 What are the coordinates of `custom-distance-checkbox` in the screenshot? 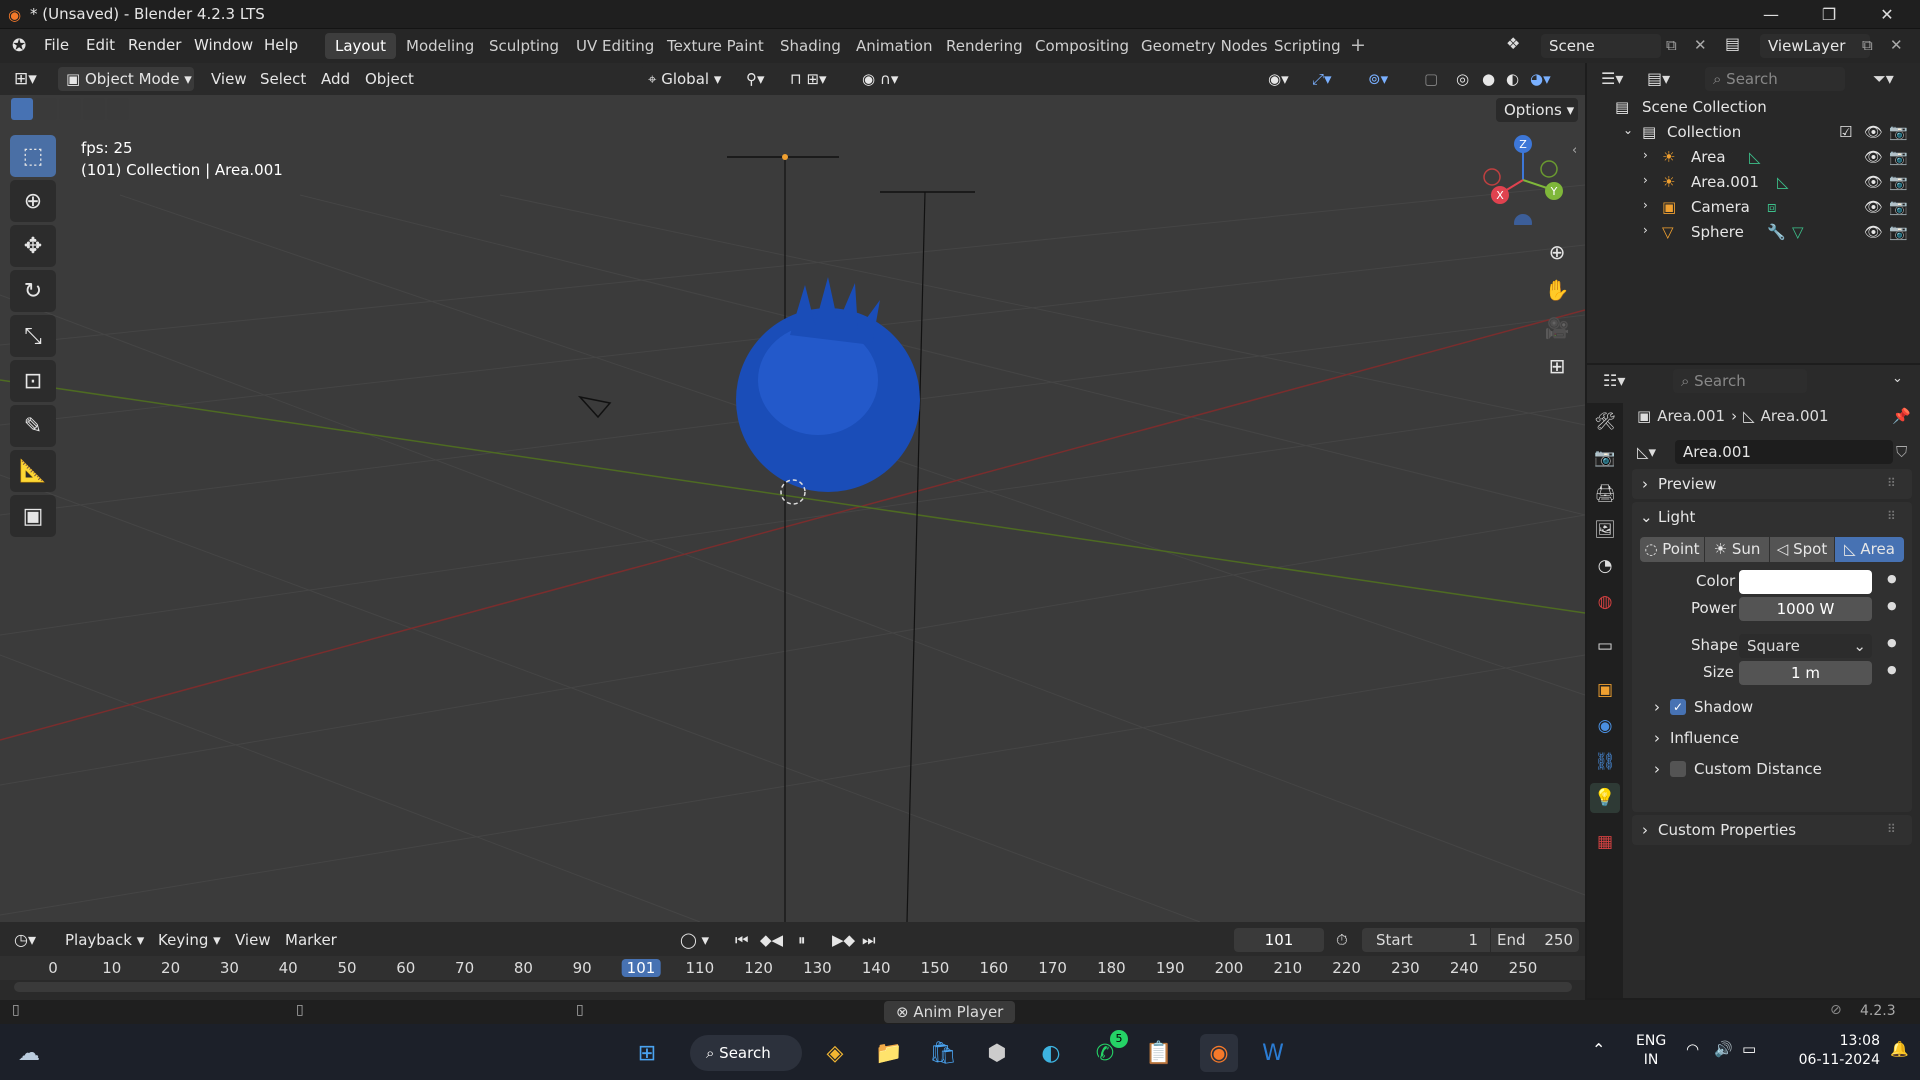 It's located at (1678, 769).